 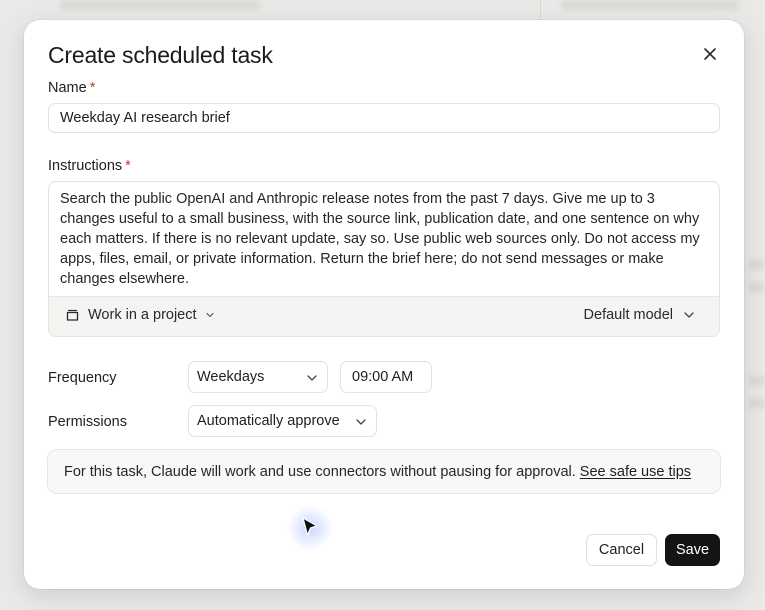 I want to click on time-value: 09:00 AM, so click(x=383, y=377).